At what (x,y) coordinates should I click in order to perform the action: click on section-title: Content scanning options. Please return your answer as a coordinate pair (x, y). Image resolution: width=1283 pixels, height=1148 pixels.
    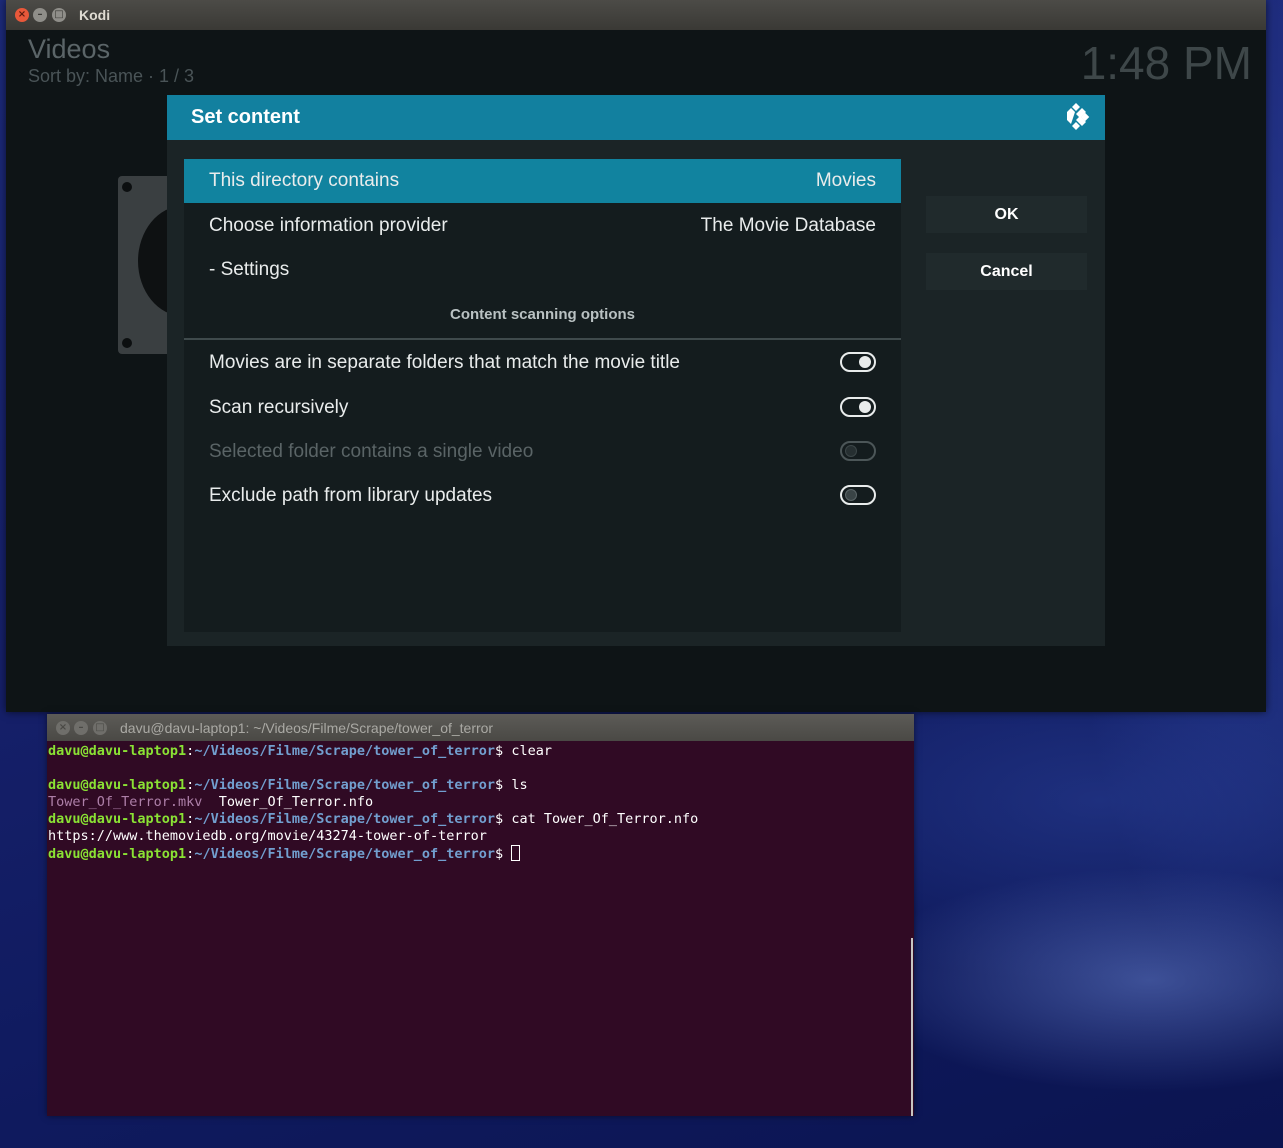
    Looking at the image, I should click on (542, 314).